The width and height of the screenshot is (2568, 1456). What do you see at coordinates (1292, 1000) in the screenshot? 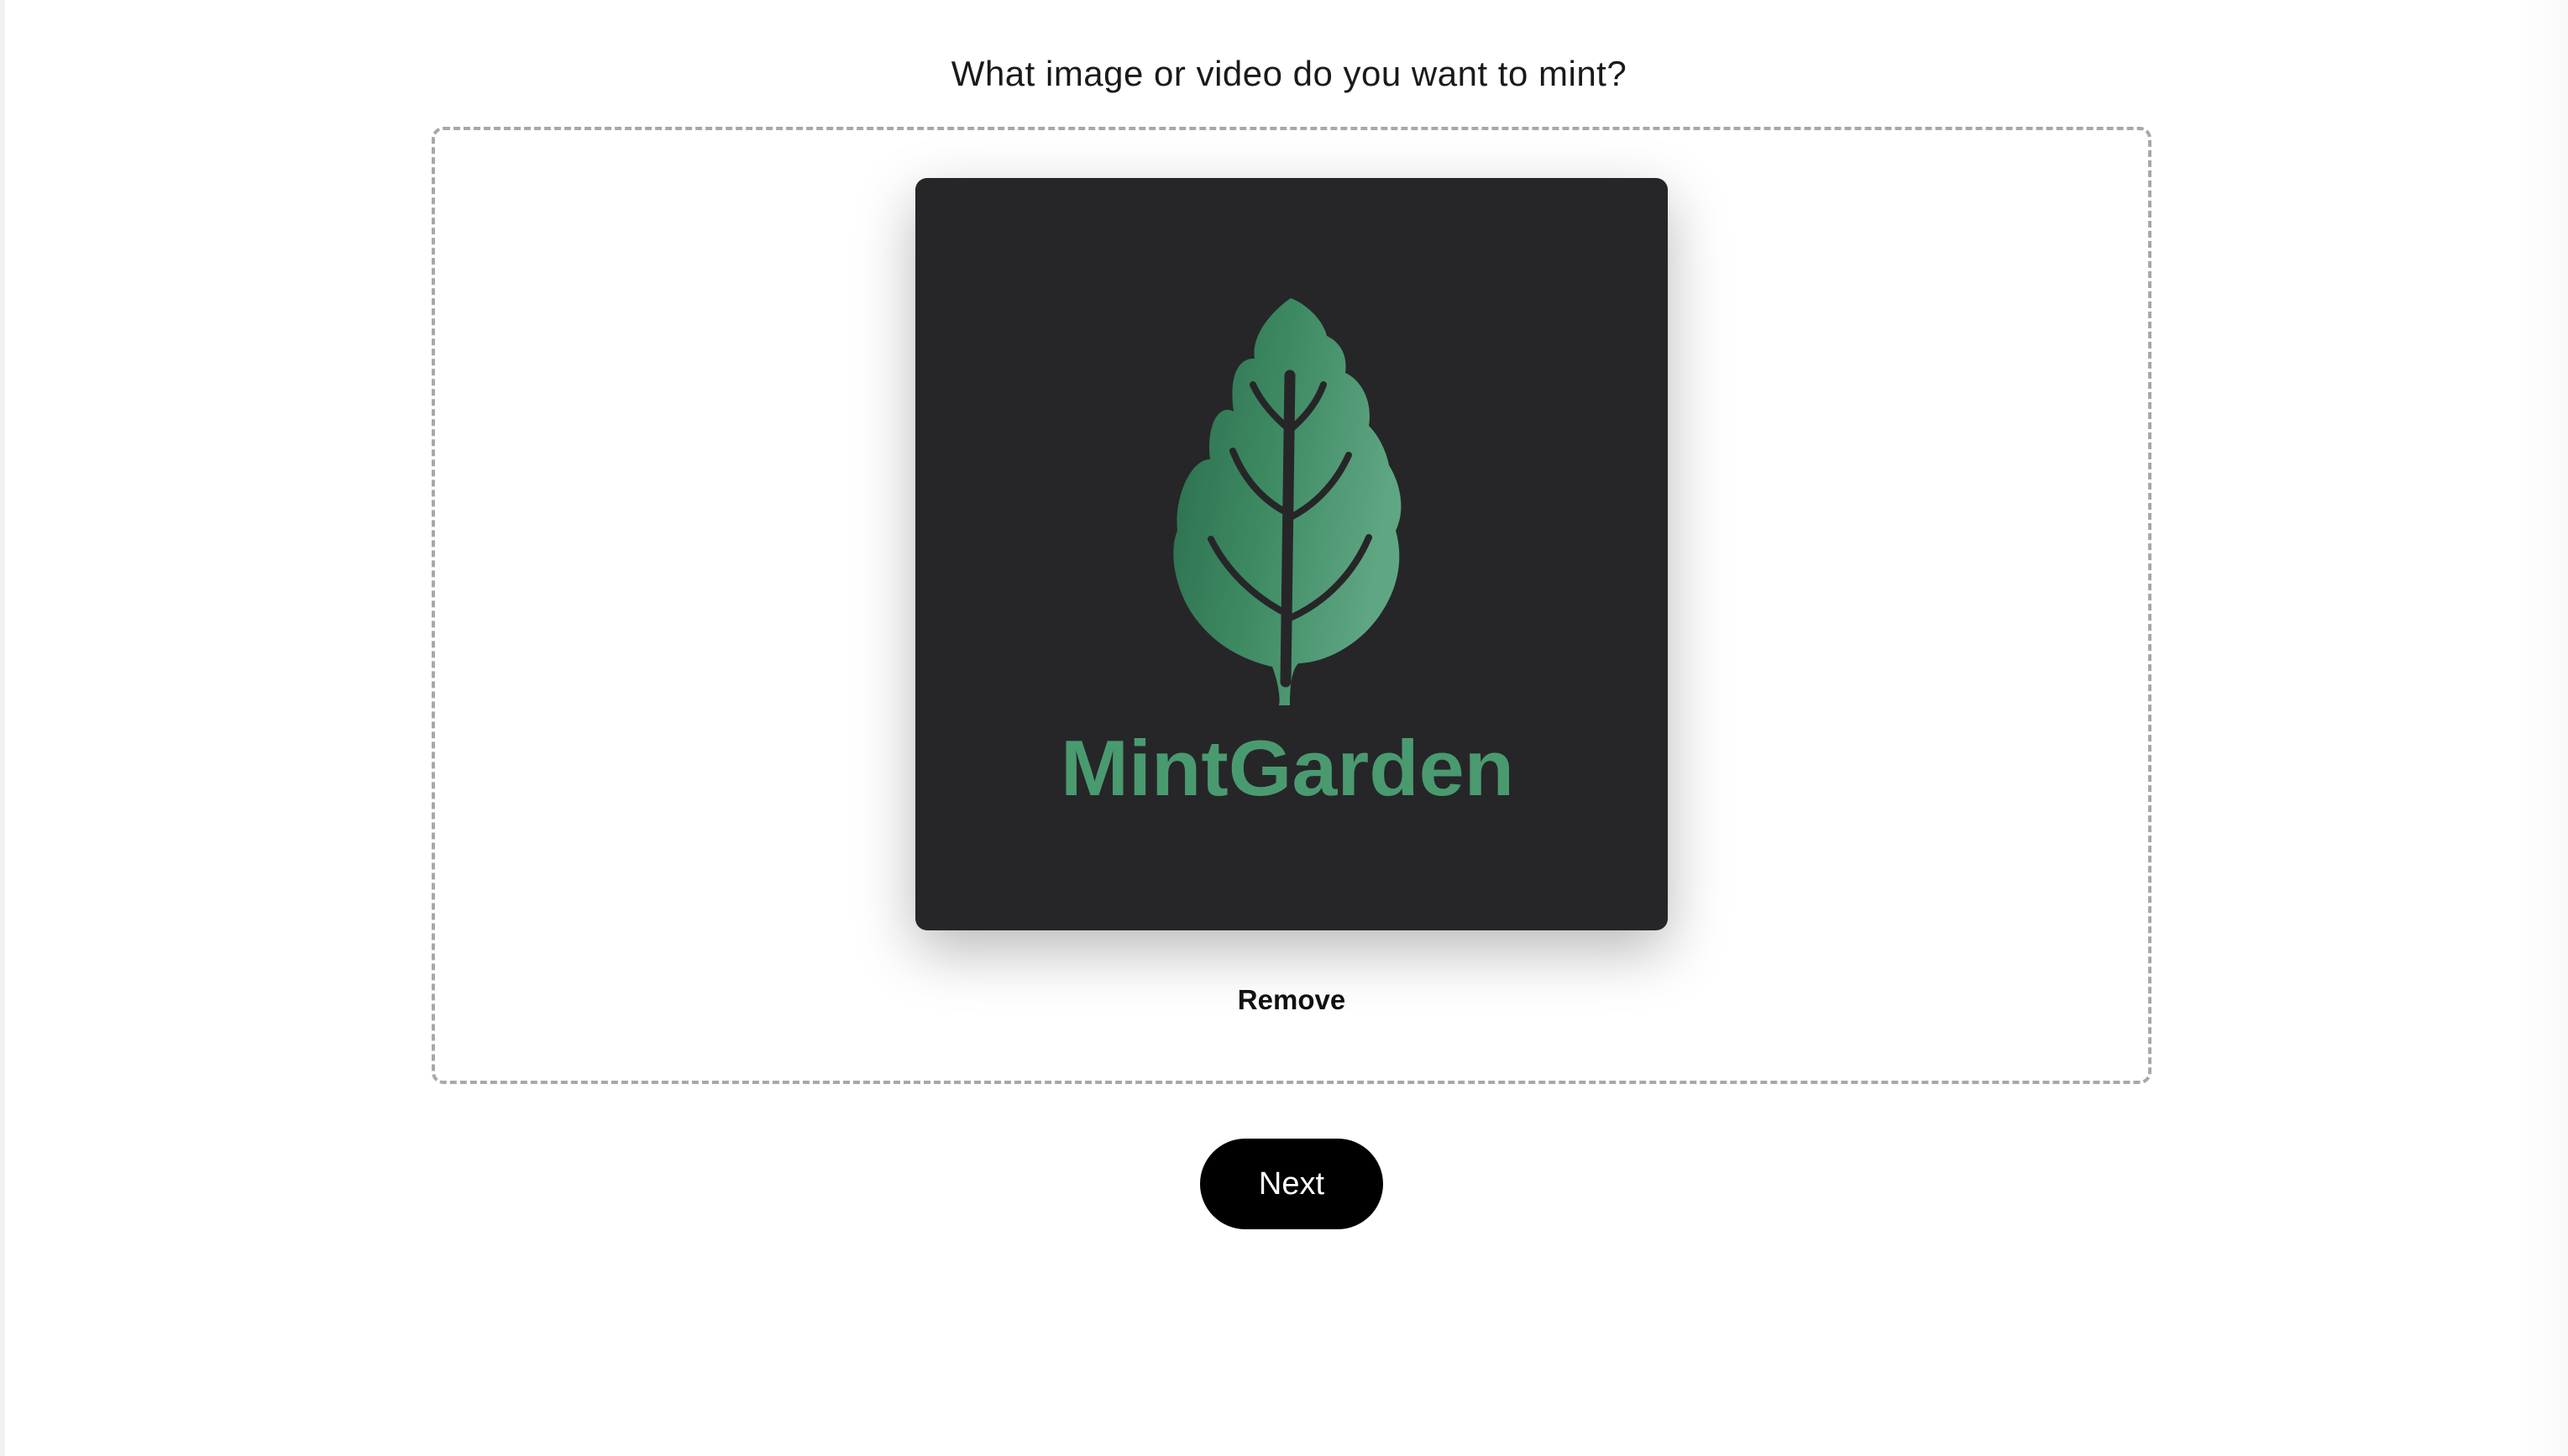
I see `remove-button: Remove` at bounding box center [1292, 1000].